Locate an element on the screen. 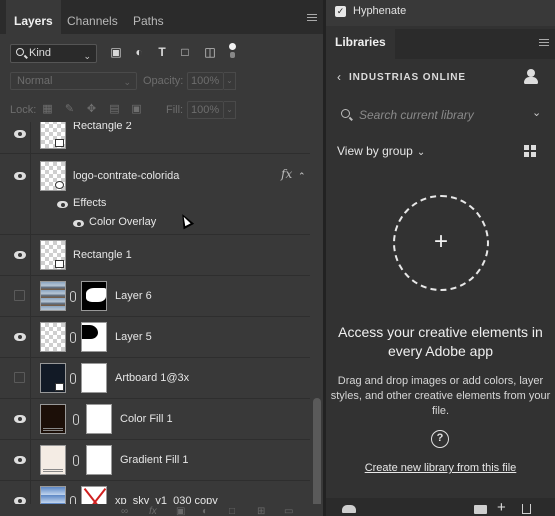 This screenshot has width=555, height=516. new-group-icon: □ is located at coordinates (232, 511).